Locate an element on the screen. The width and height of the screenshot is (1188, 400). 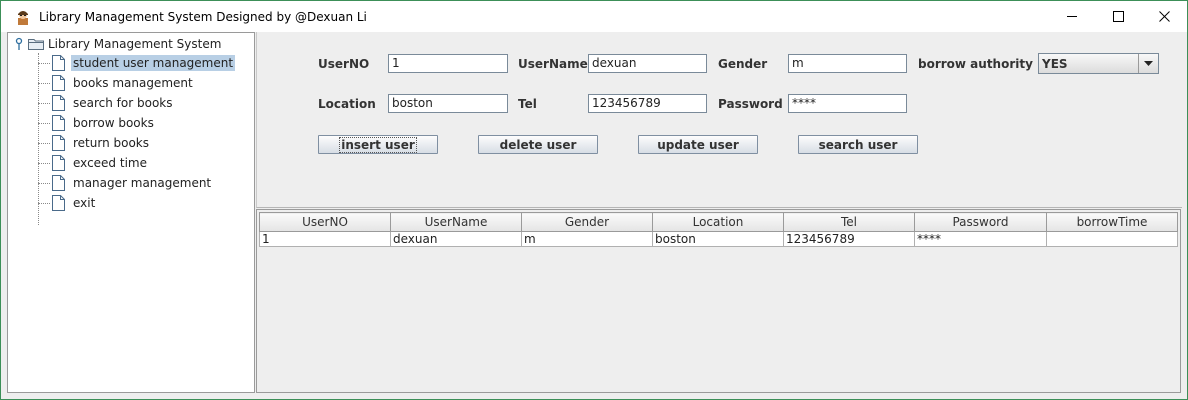
update-user-button: update user is located at coordinates (698, 144).